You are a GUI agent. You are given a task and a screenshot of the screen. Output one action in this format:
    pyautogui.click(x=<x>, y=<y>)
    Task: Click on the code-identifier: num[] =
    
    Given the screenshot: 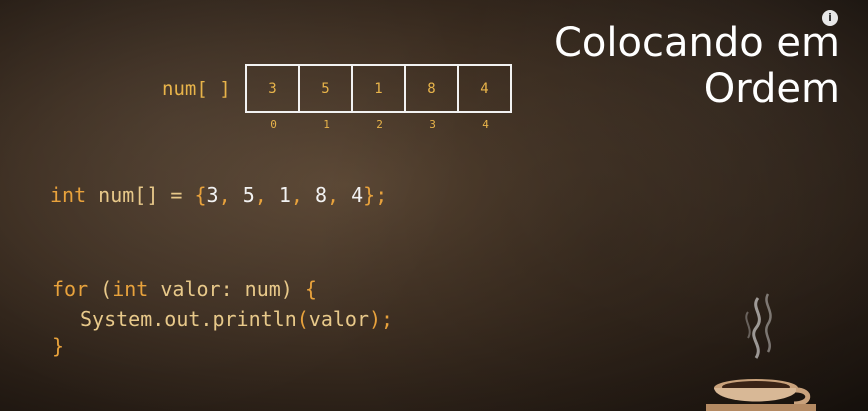 What is the action you would take?
    pyautogui.click(x=140, y=195)
    